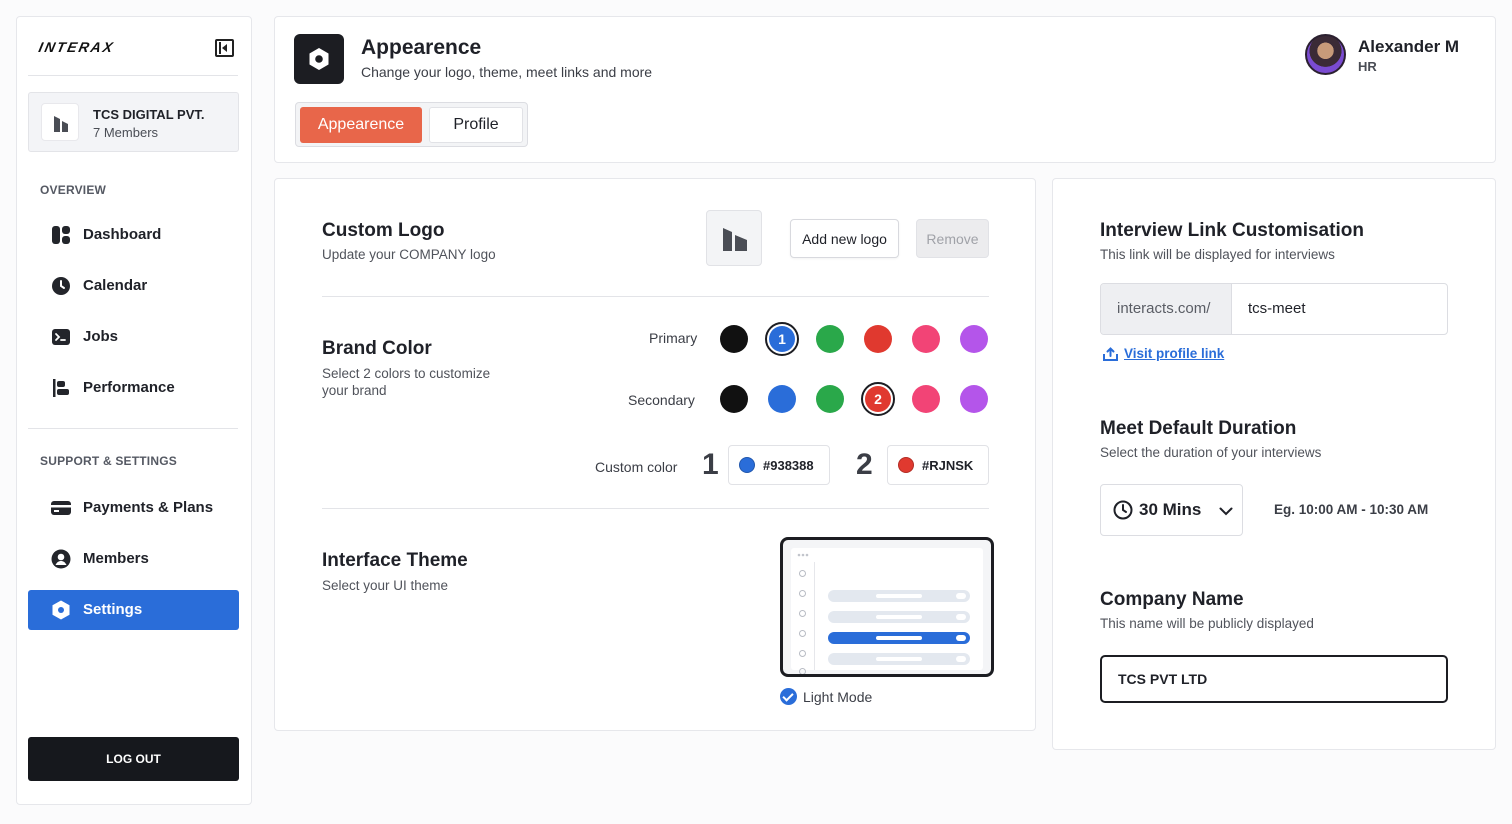 Image resolution: width=1512 pixels, height=824 pixels. Describe the element at coordinates (788, 465) in the screenshot. I see `custom-color-1-hex: #938388` at that location.